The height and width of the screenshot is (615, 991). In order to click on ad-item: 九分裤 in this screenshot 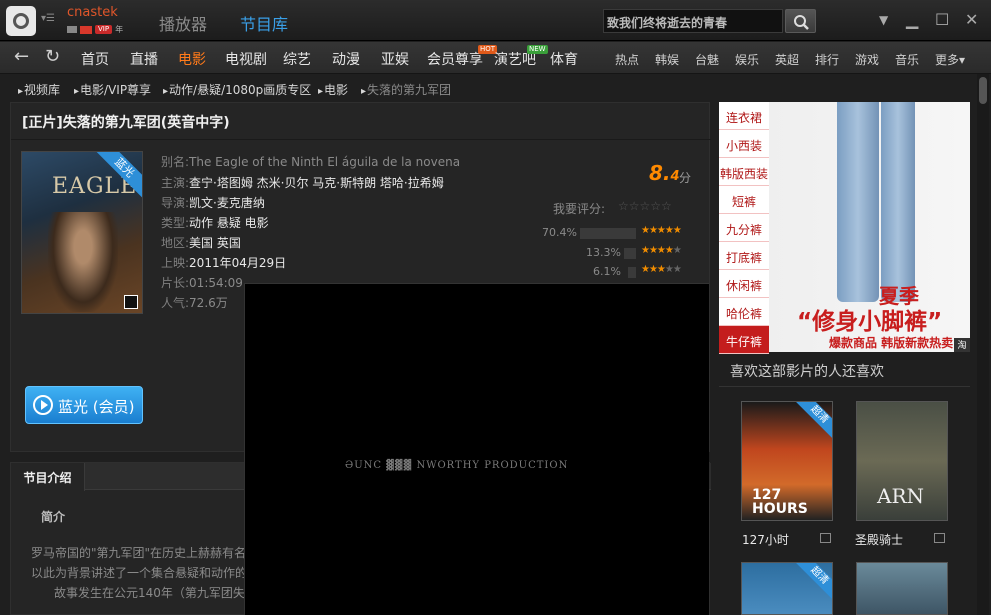, I will do `click(744, 228)`.